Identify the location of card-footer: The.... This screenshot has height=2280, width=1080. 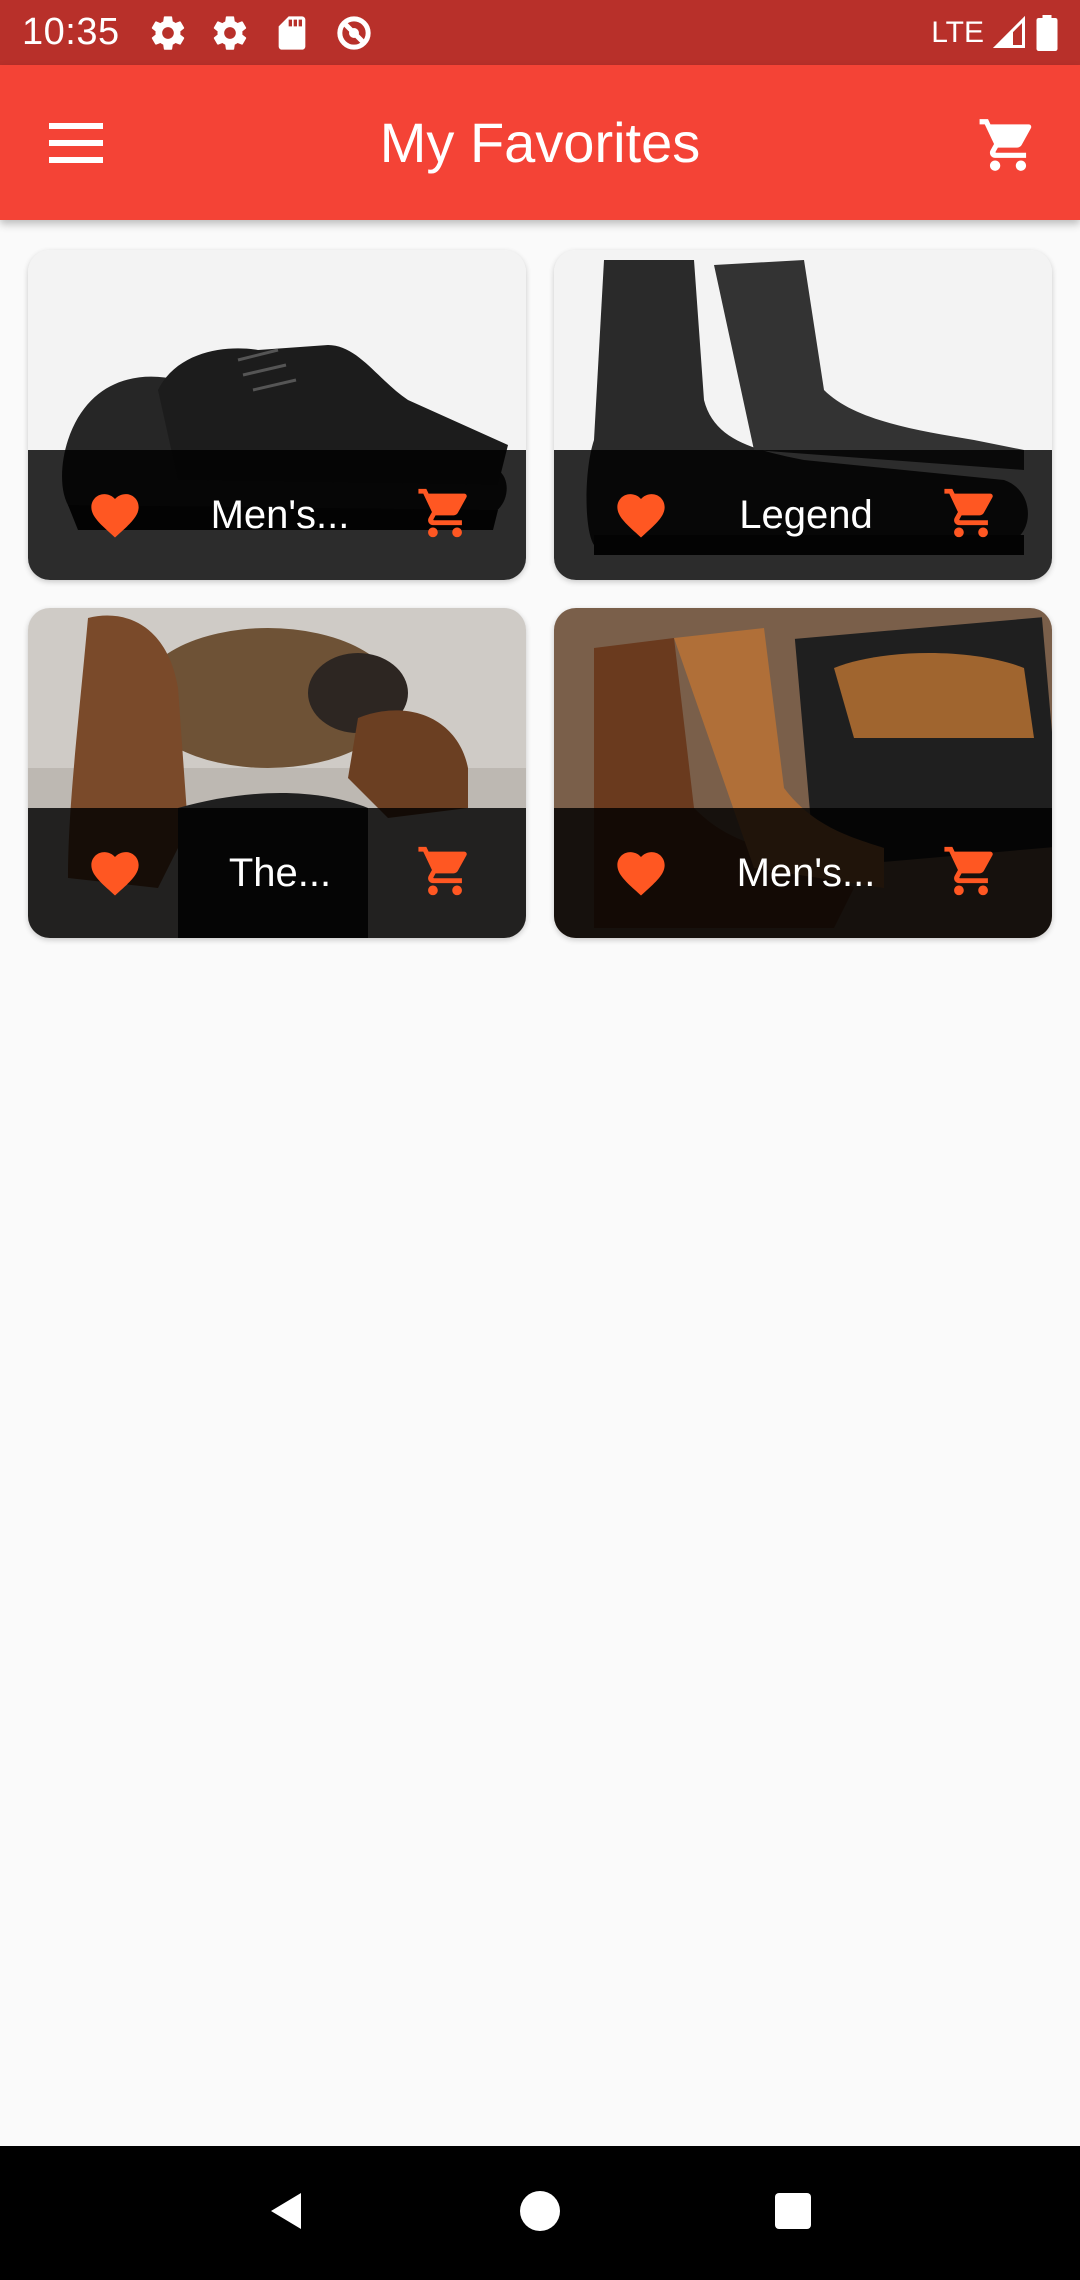
(277, 873).